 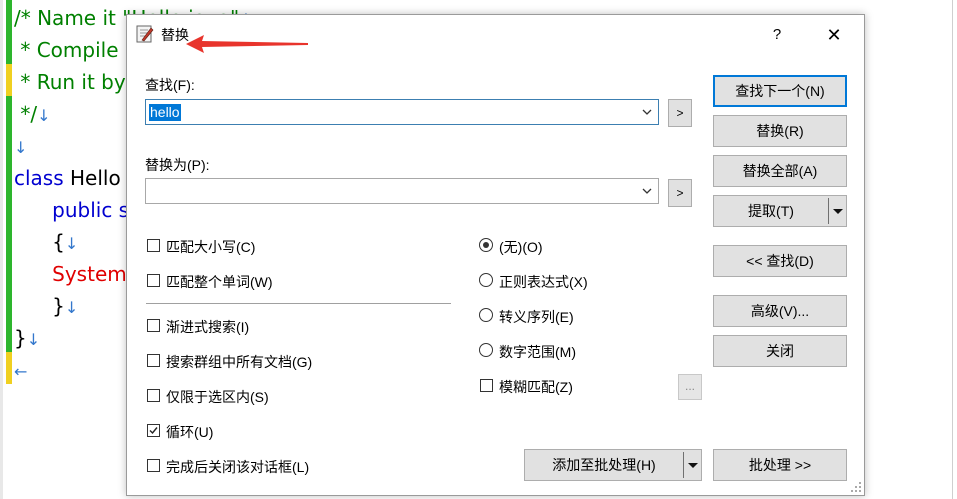 I want to click on code-text: System., so click(x=74, y=274).